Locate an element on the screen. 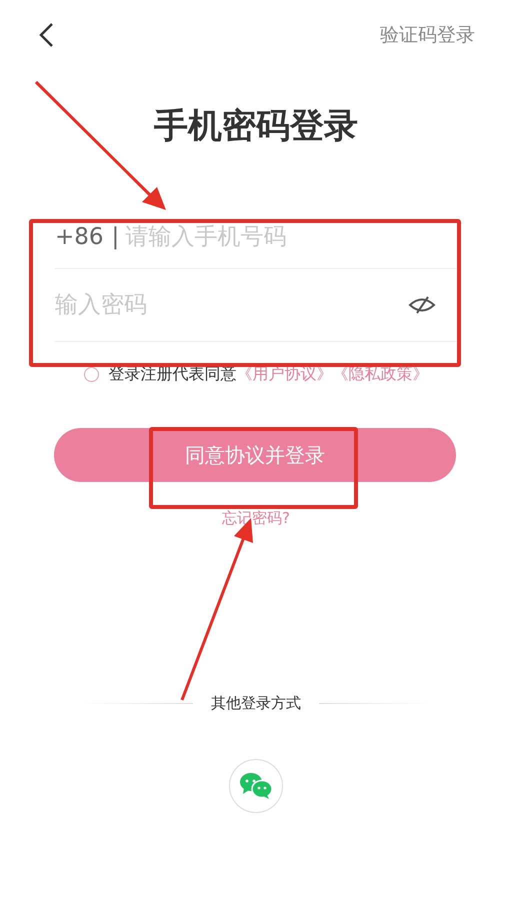  eye-slash-icon is located at coordinates (422, 305).